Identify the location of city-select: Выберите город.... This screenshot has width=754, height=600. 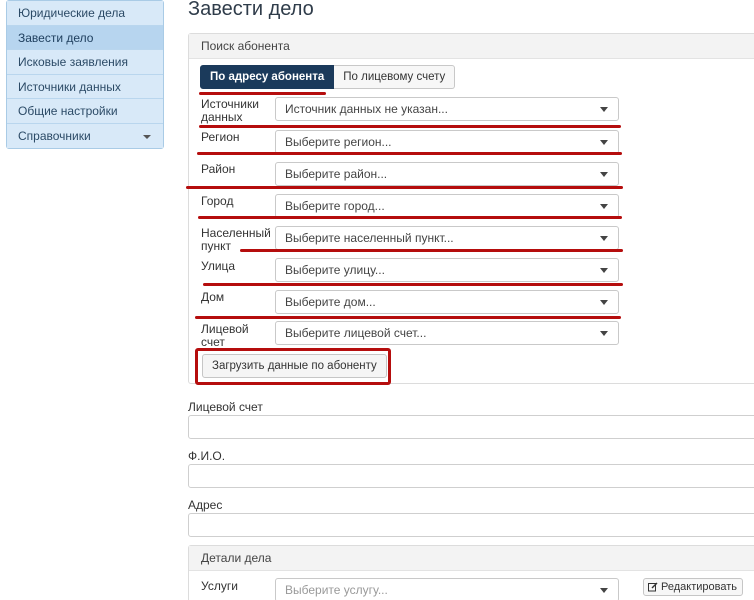
(447, 206).